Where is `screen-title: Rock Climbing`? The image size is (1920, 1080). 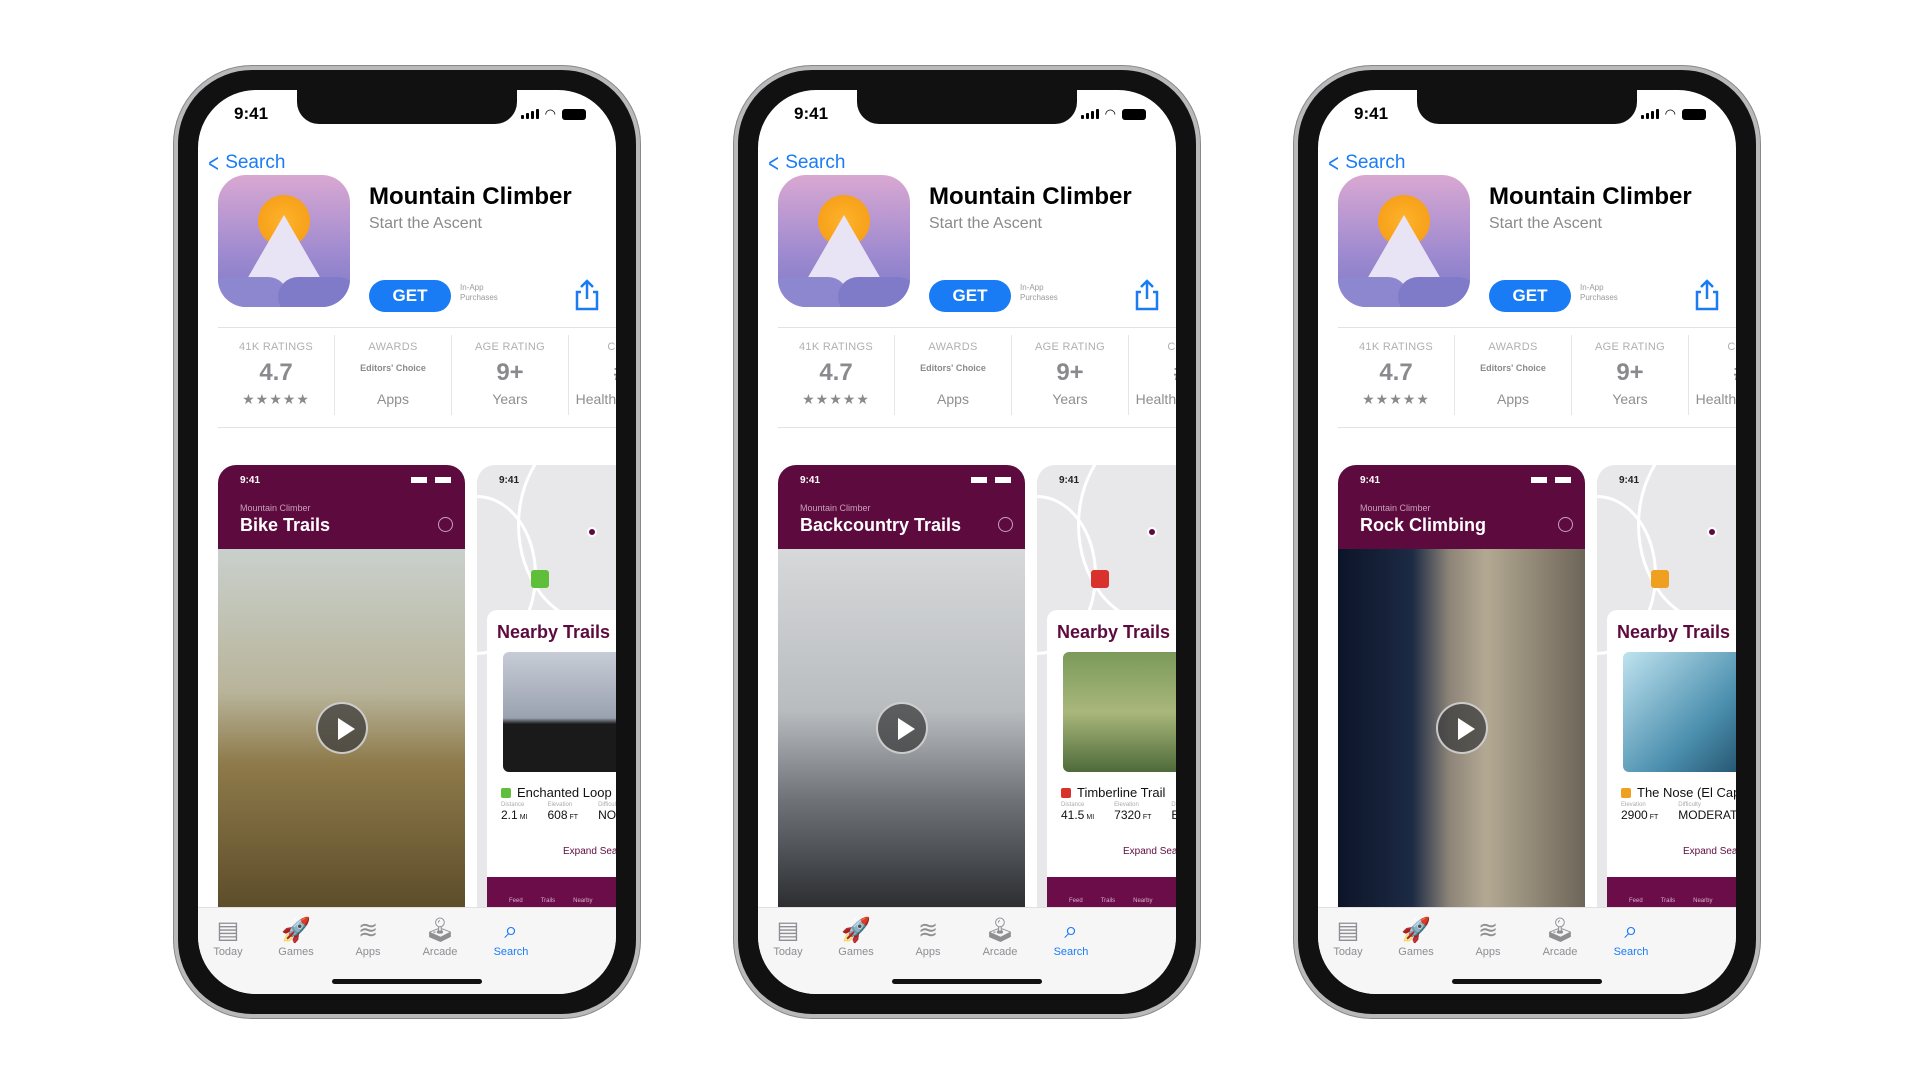 screen-title: Rock Climbing is located at coordinates (1423, 525).